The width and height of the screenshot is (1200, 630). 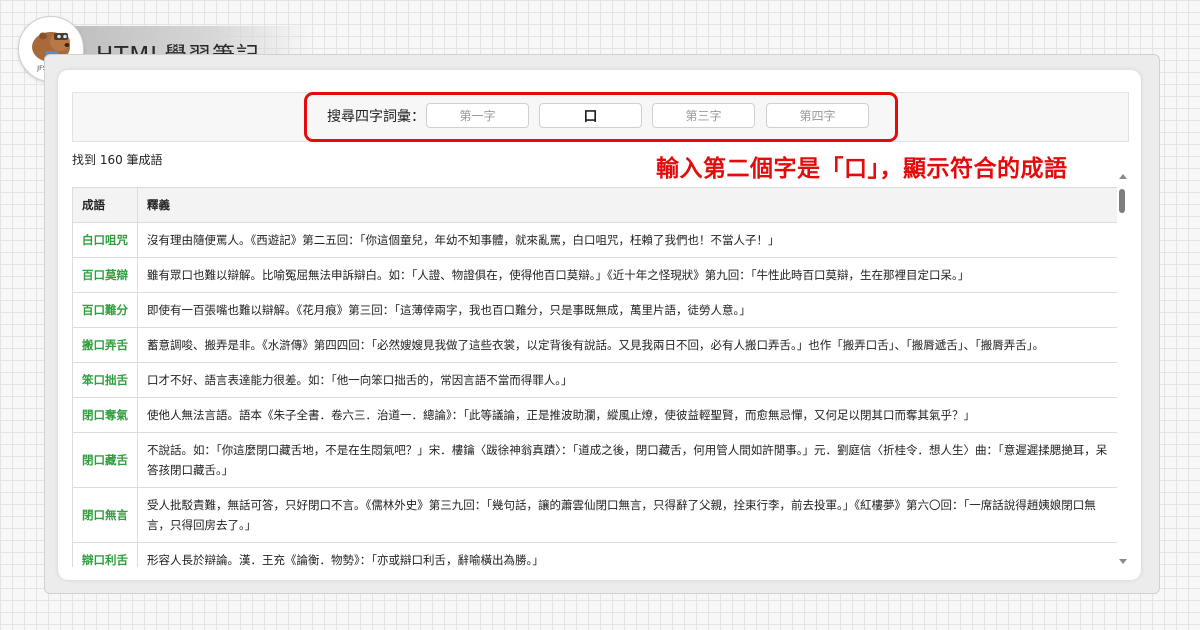 I want to click on scroll-down-arrow-icon, so click(x=1123, y=561).